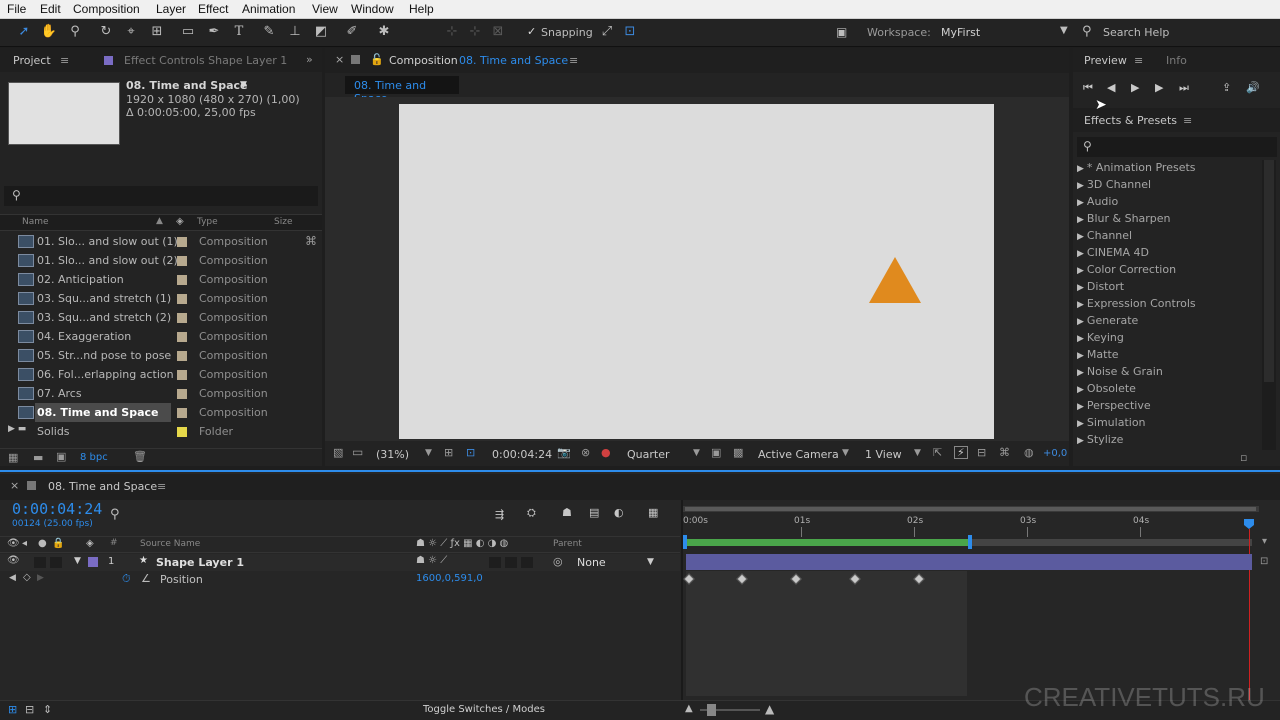 Image resolution: width=1280 pixels, height=720 pixels. I want to click on pan-behind-tool-icon: ⊞, so click(157, 32).